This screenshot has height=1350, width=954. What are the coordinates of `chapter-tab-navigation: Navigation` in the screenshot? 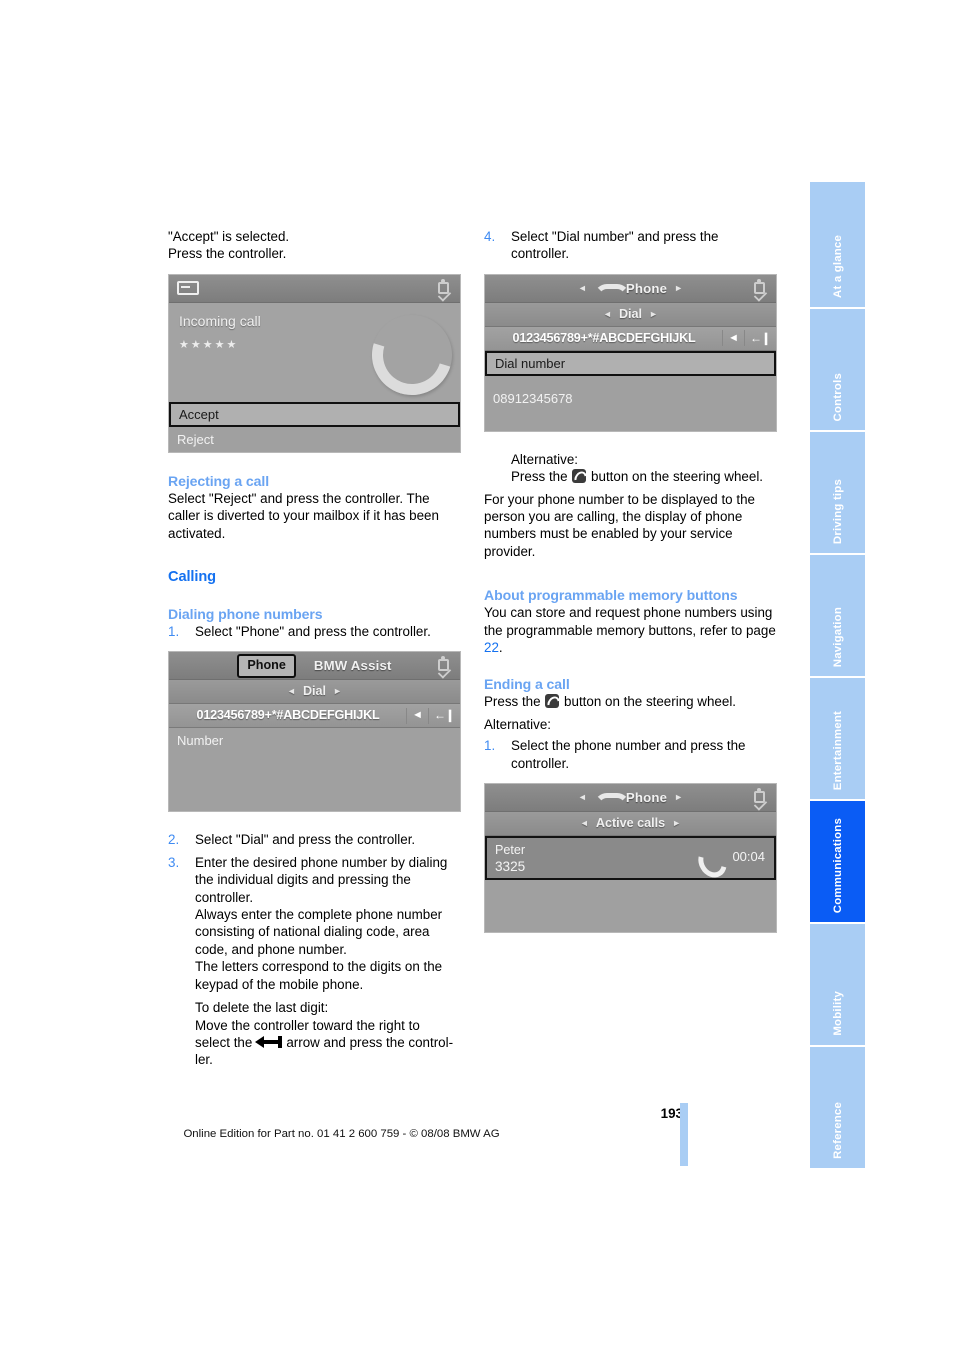 It's located at (837, 616).